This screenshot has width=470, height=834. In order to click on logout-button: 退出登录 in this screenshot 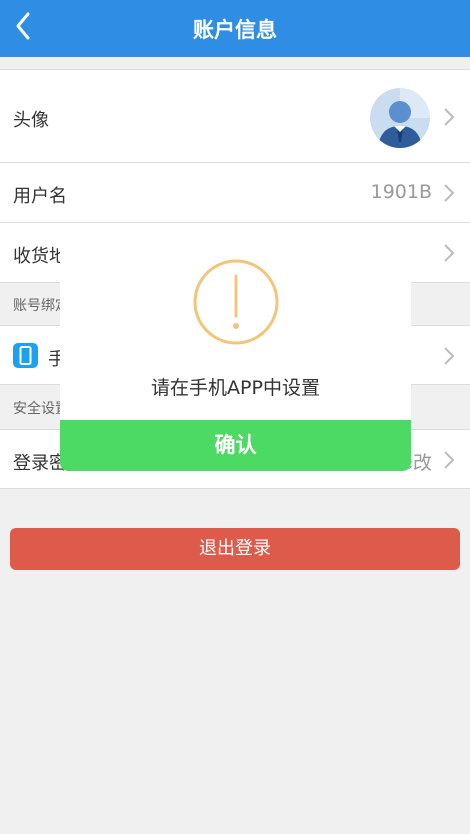, I will do `click(235, 549)`.